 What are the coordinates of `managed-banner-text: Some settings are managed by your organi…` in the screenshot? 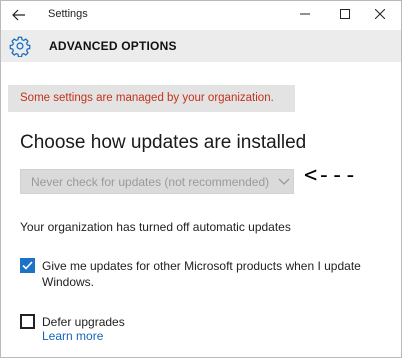 It's located at (147, 98).